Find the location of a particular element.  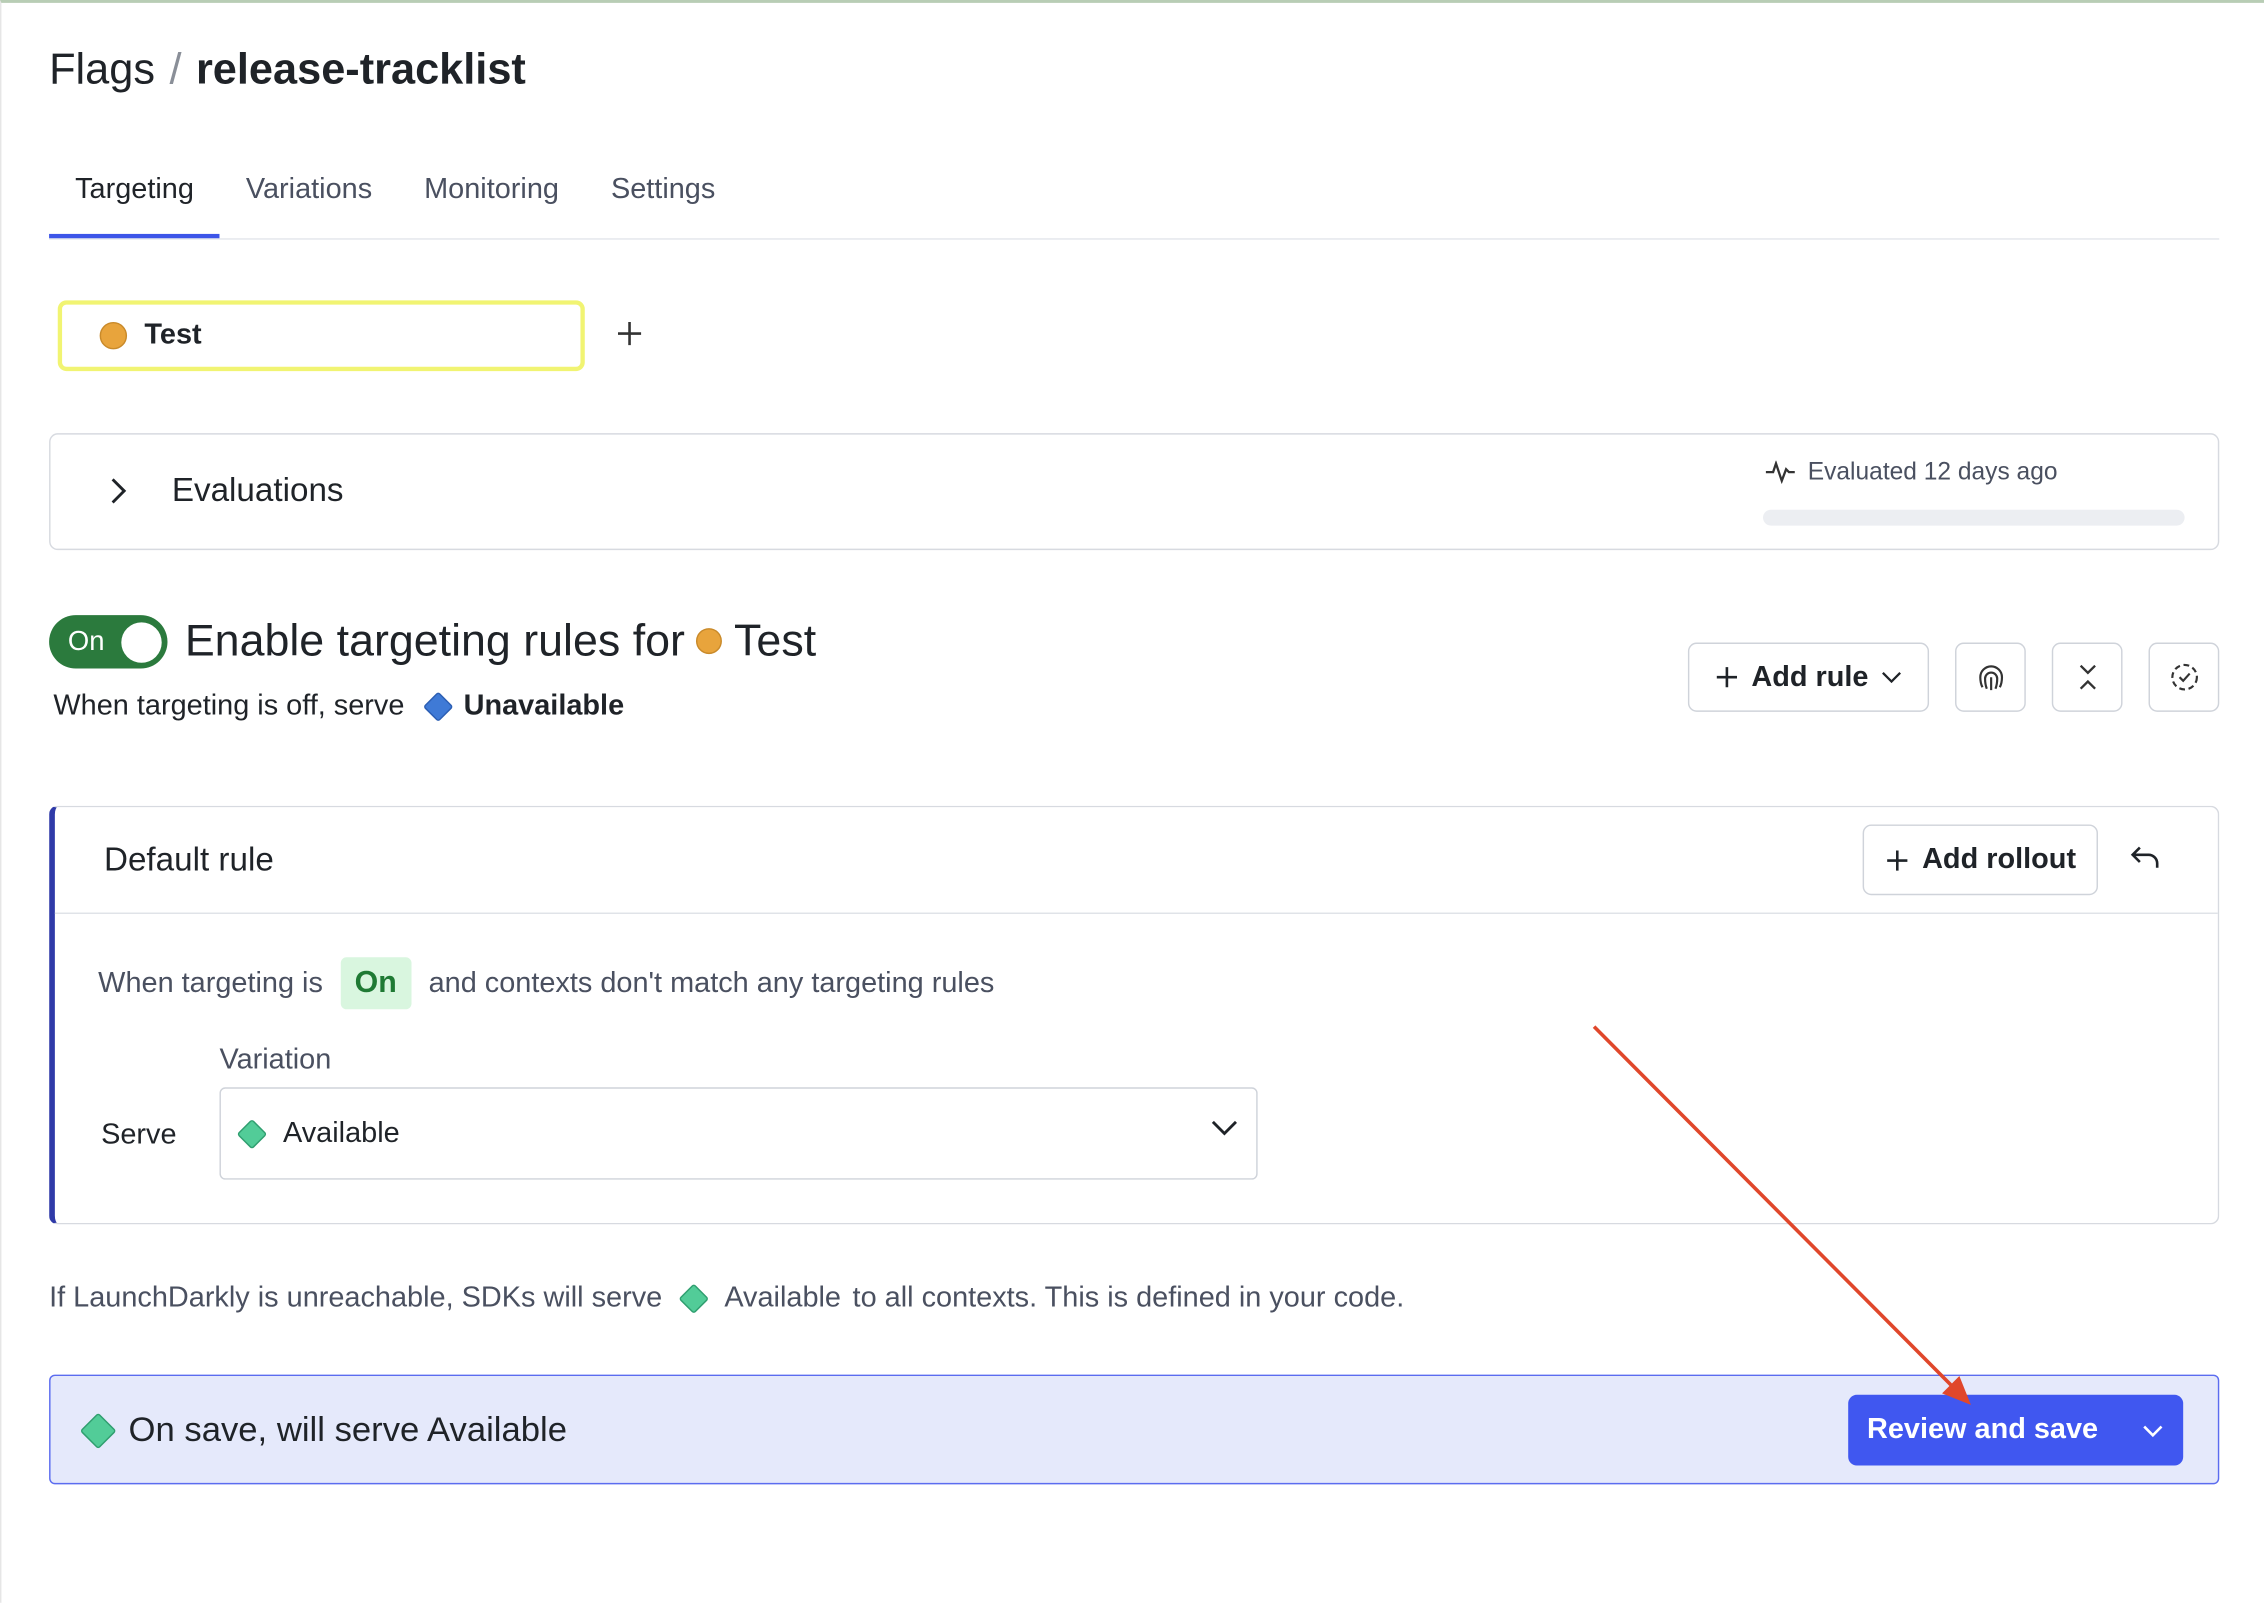

collapse-all-button is located at coordinates (2087, 677).